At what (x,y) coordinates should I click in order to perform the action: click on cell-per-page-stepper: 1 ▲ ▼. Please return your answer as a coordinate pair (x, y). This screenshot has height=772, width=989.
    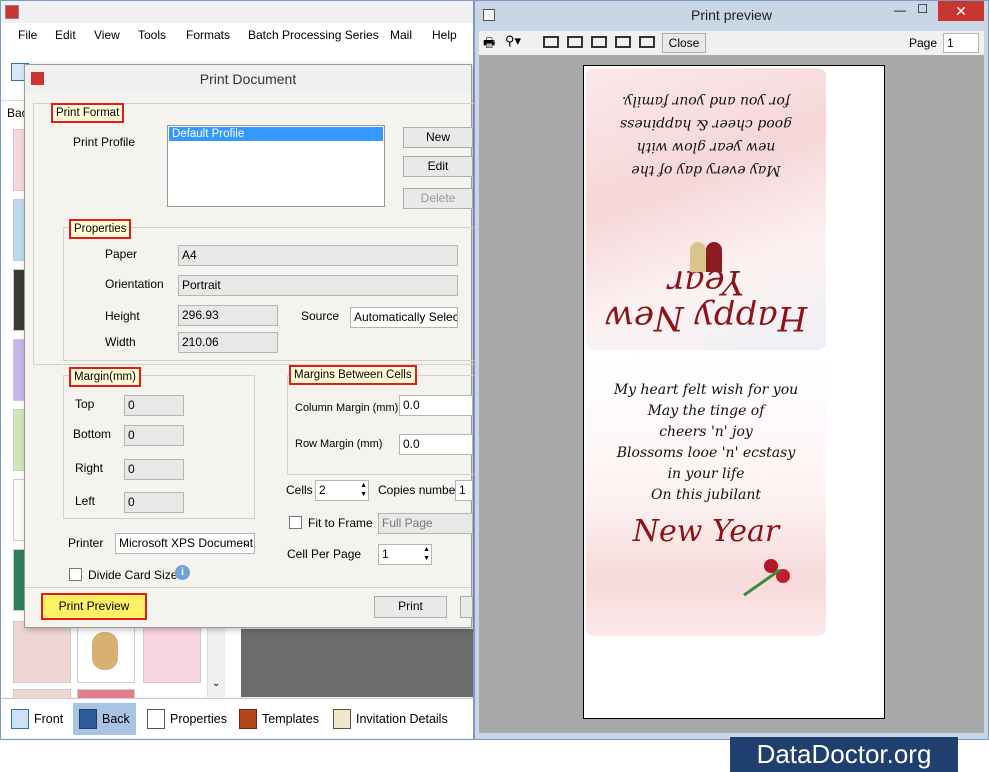
    Looking at the image, I should click on (405, 554).